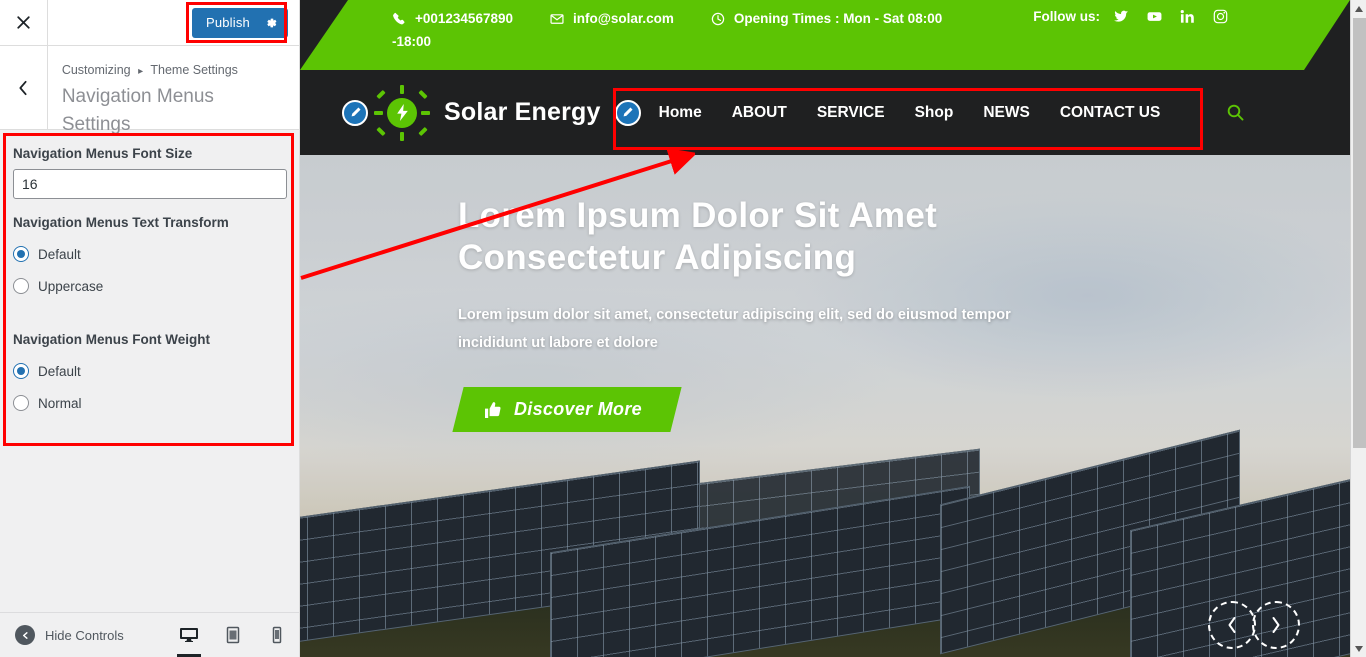  What do you see at coordinates (277, 635) in the screenshot?
I see `mobile-icon` at bounding box center [277, 635].